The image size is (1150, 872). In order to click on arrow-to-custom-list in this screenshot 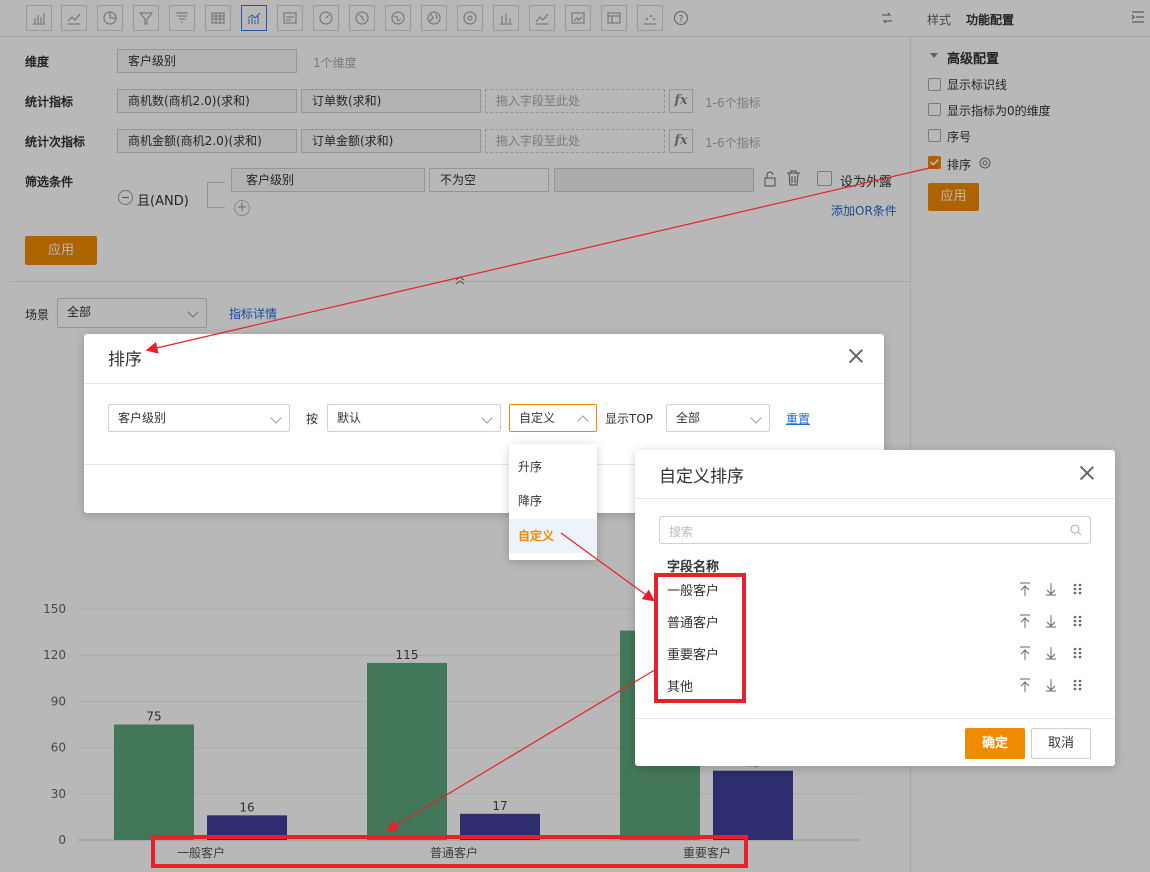, I will do `click(607, 567)`.